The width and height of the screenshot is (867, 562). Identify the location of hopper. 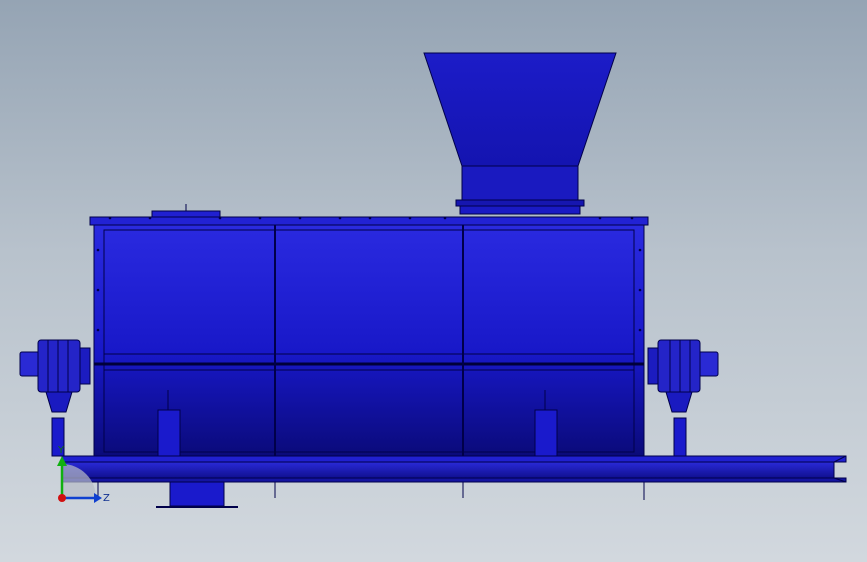
(520, 133).